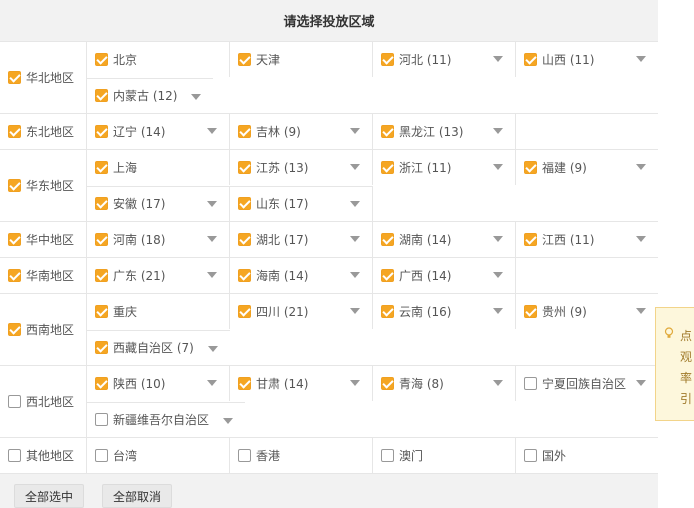 This screenshot has height=508, width=694. I want to click on province-item: 重庆, so click(158, 311).